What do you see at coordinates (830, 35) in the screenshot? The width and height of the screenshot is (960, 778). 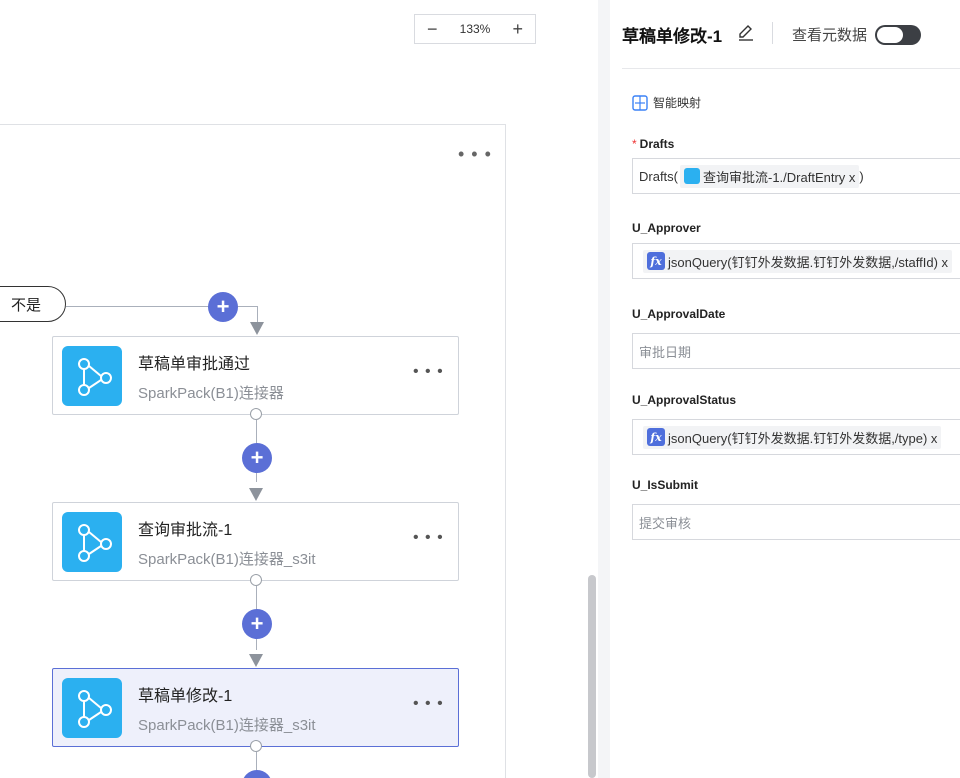 I see `view-metadata-label: 查看元数据` at bounding box center [830, 35].